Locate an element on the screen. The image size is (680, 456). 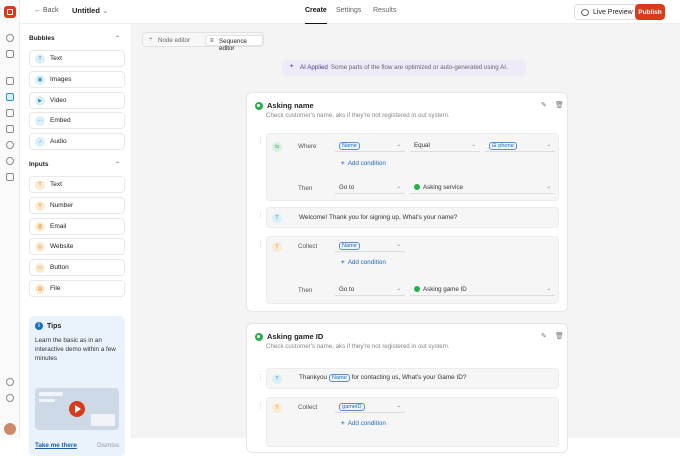
tips-header: i Tips is located at coordinates (77, 326).